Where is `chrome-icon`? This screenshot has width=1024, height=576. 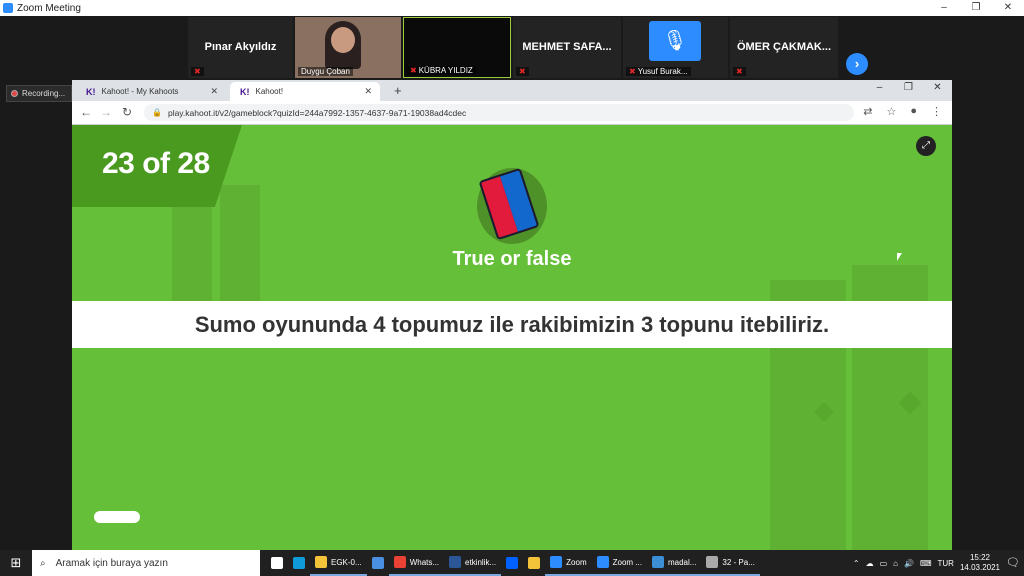 chrome-icon is located at coordinates (399, 562).